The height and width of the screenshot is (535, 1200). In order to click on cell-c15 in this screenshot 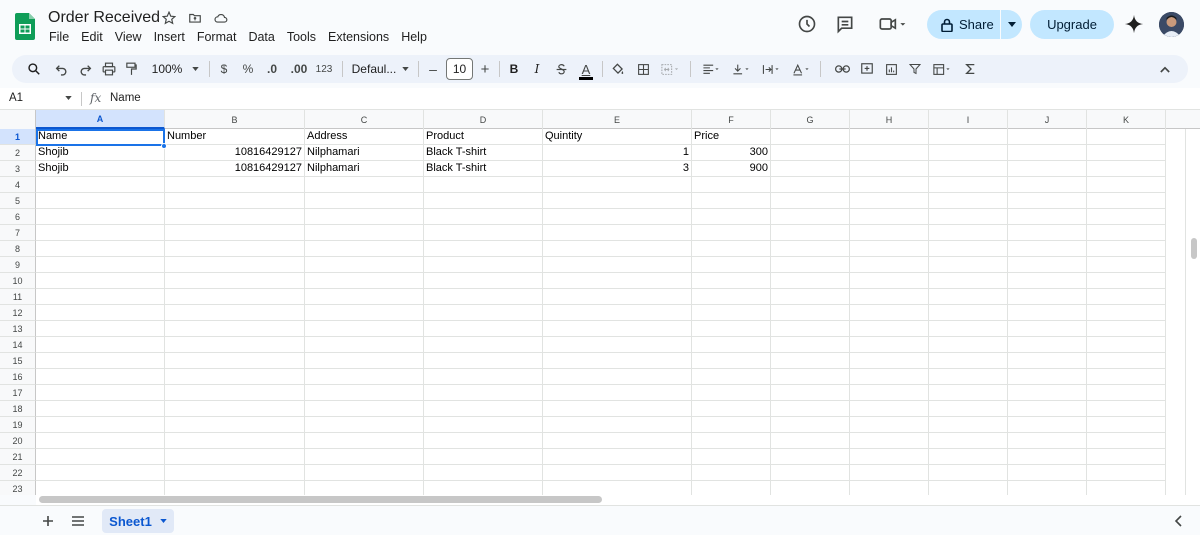, I will do `click(364, 361)`.